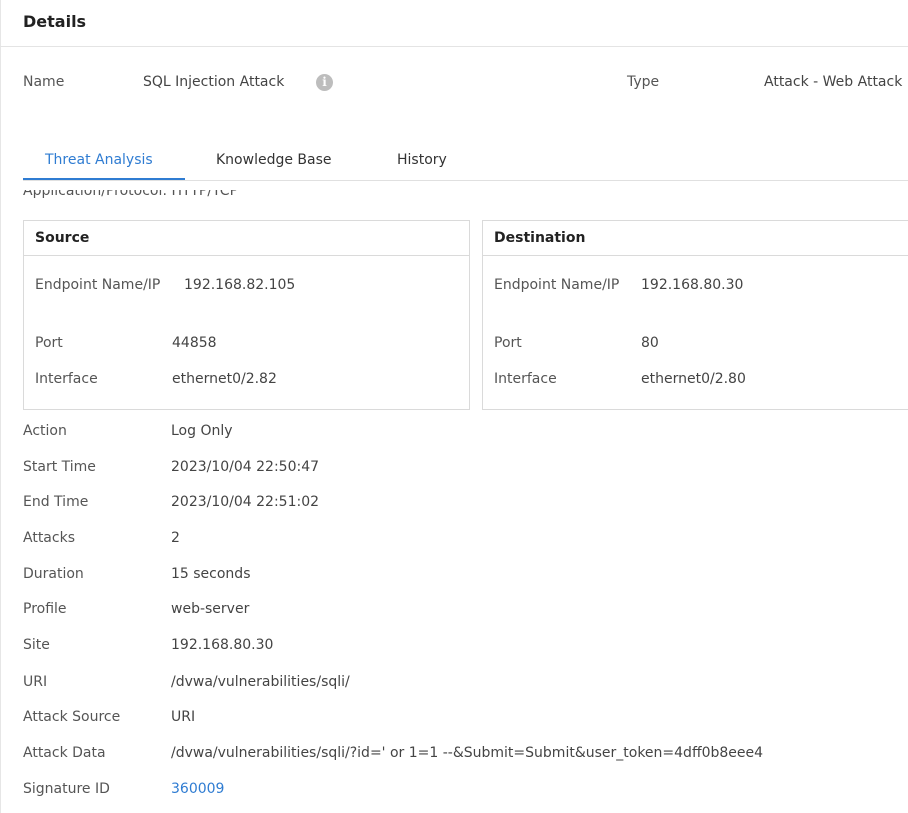 The width and height of the screenshot is (908, 813). I want to click on site-value: 192.168.80.30, so click(222, 645).